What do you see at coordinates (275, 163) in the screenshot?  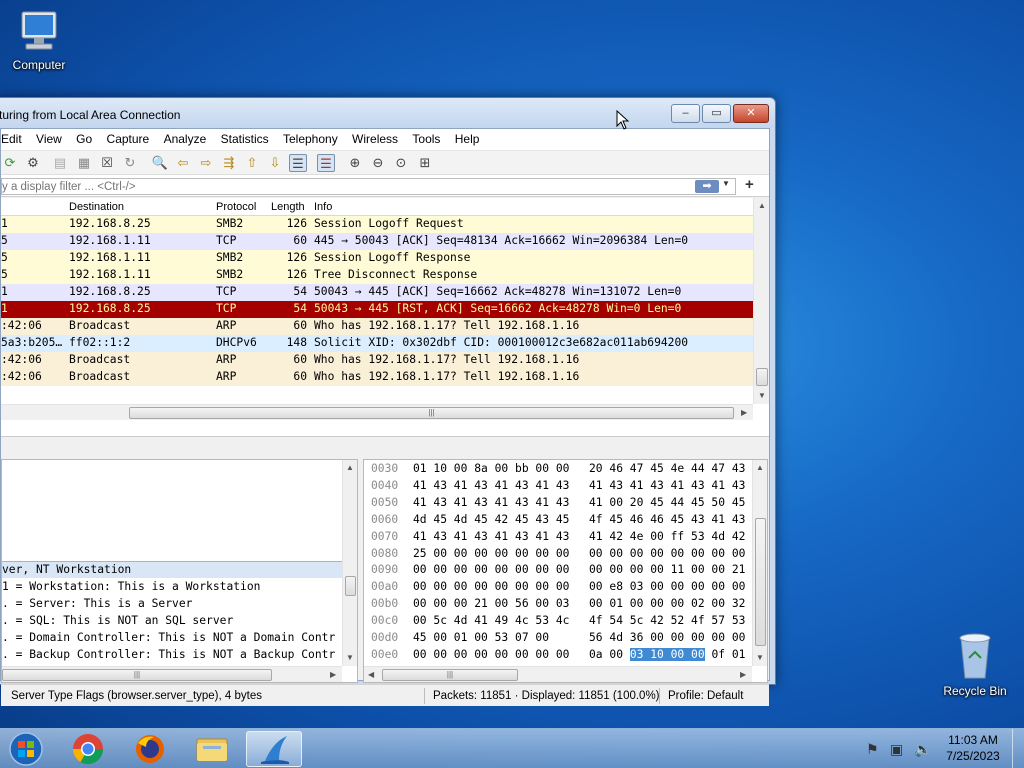 I see `last-packet-icon: ⇩` at bounding box center [275, 163].